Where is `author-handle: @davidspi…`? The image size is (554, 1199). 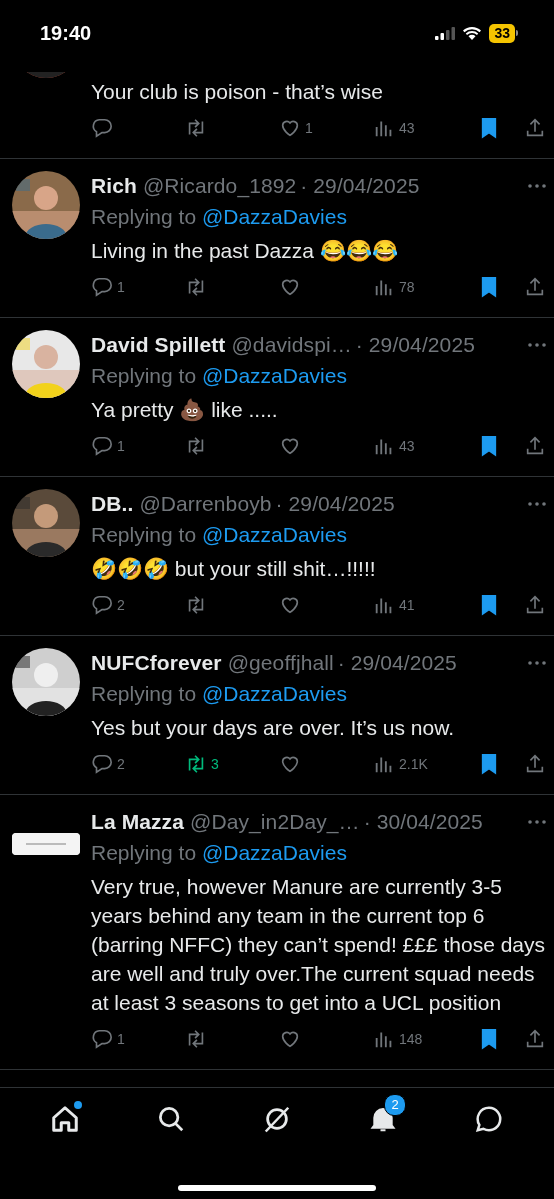 author-handle: @davidspi… is located at coordinates (291, 345).